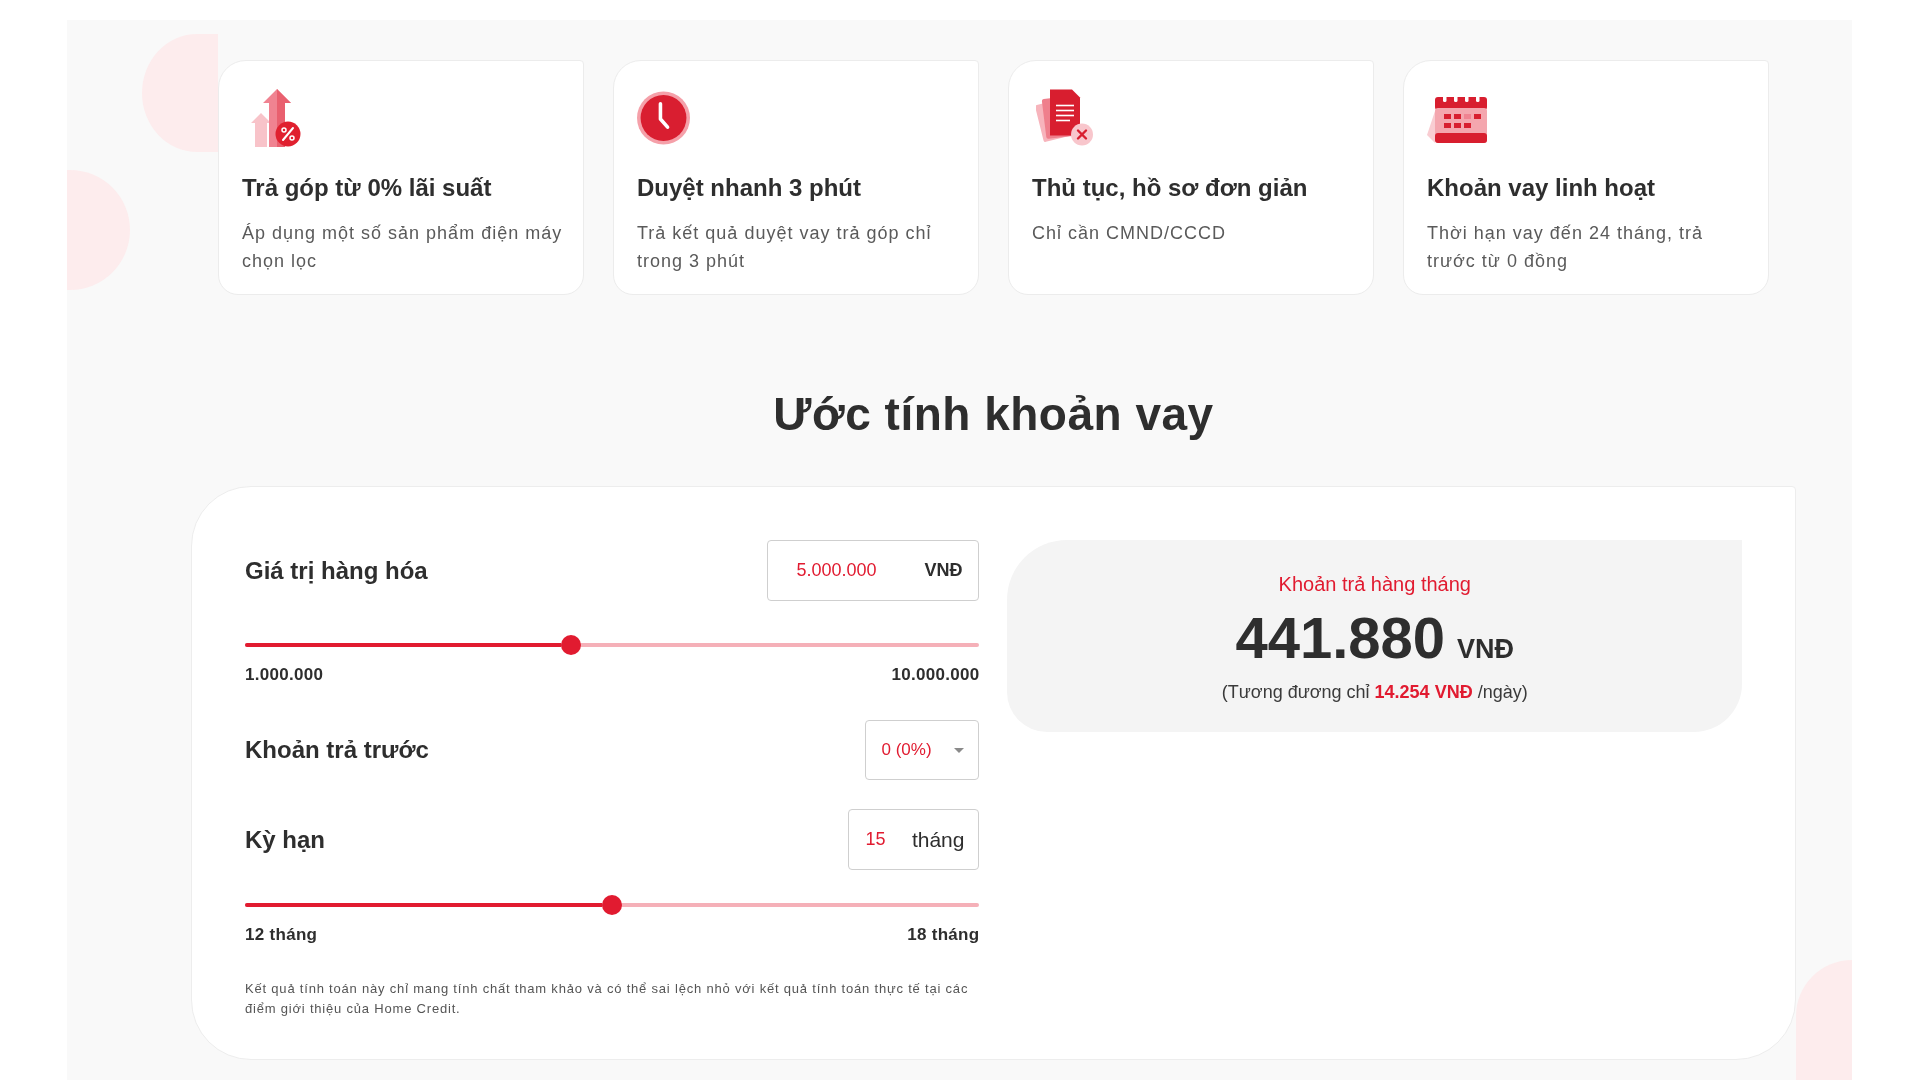 This screenshot has width=1920, height=1080. What do you see at coordinates (1340, 638) in the screenshot?
I see `monthly-payment-amount: 441.880` at bounding box center [1340, 638].